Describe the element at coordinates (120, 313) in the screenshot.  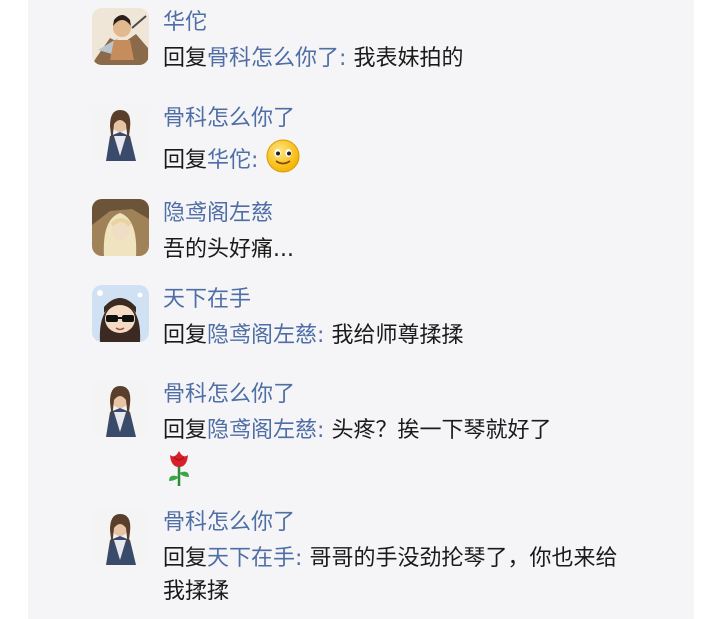
I see `sunglasses-cartoon-avatar-icon` at that location.